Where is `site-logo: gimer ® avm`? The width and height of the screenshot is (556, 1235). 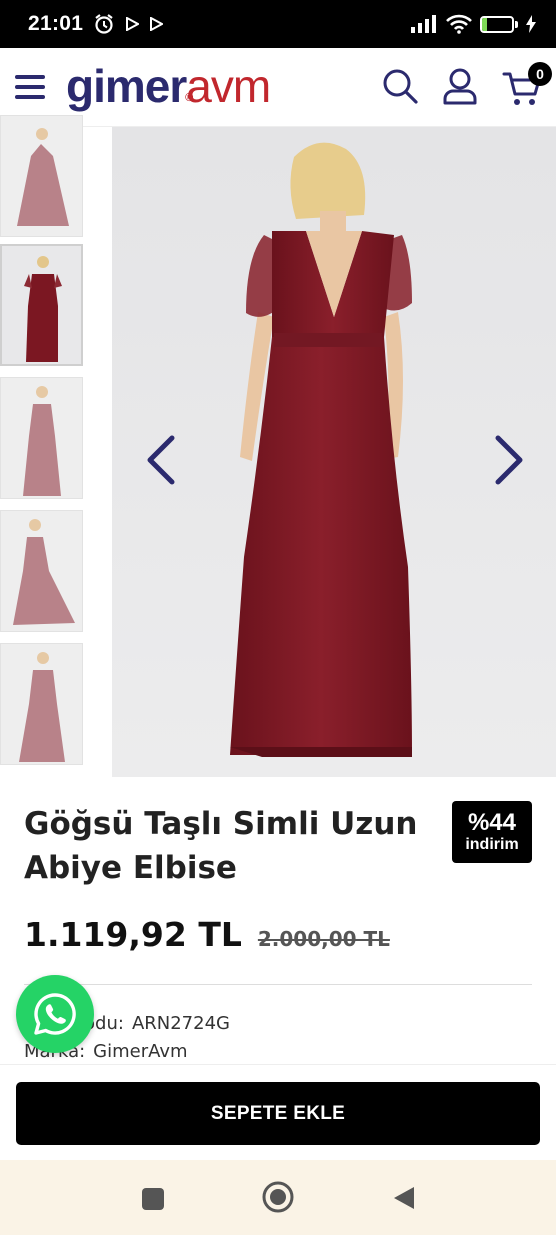 site-logo: gimer ® avm is located at coordinates (168, 86).